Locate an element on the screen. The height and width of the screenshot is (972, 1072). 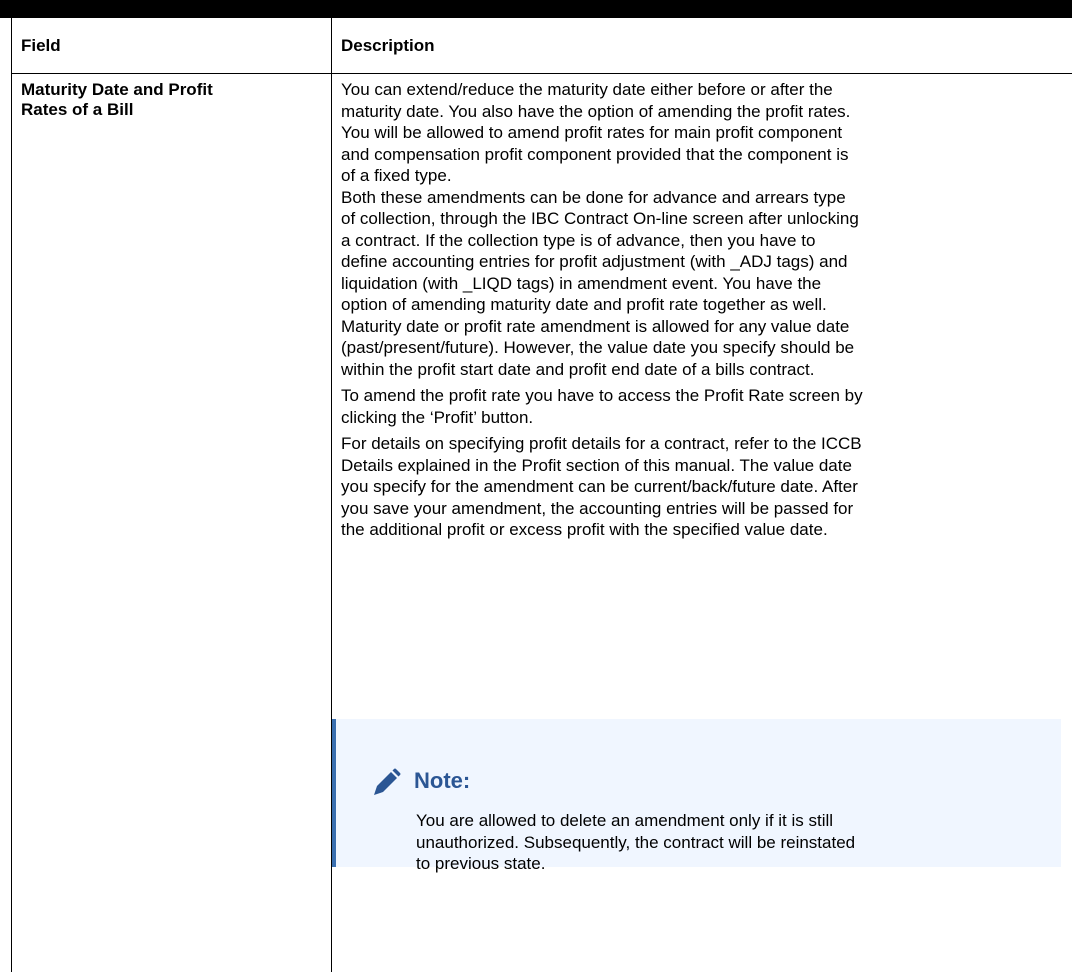
field-name-line: Rates of a Bill is located at coordinates (77, 109).